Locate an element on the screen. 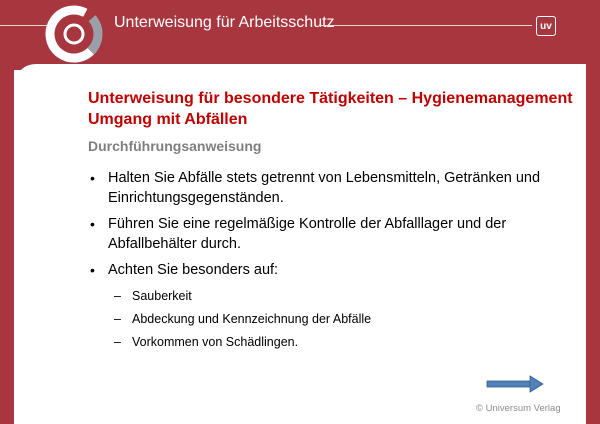  left-frame is located at coordinates (7, 244).